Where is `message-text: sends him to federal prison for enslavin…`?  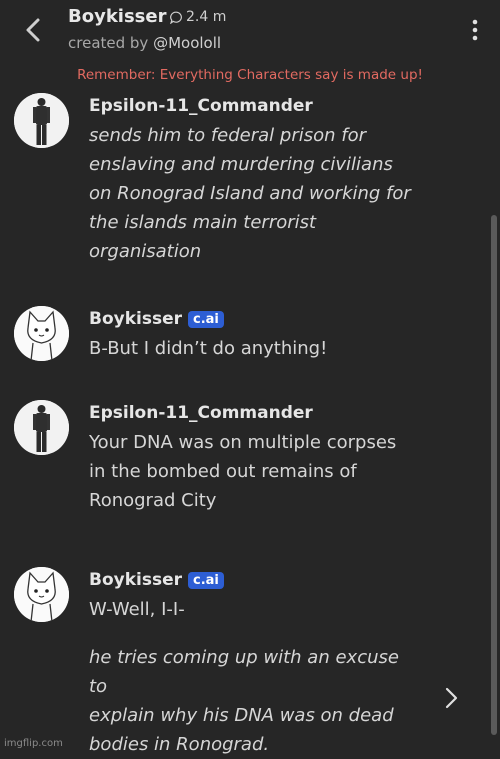
message-text: sends him to federal prison for enslavin… is located at coordinates (250, 193).